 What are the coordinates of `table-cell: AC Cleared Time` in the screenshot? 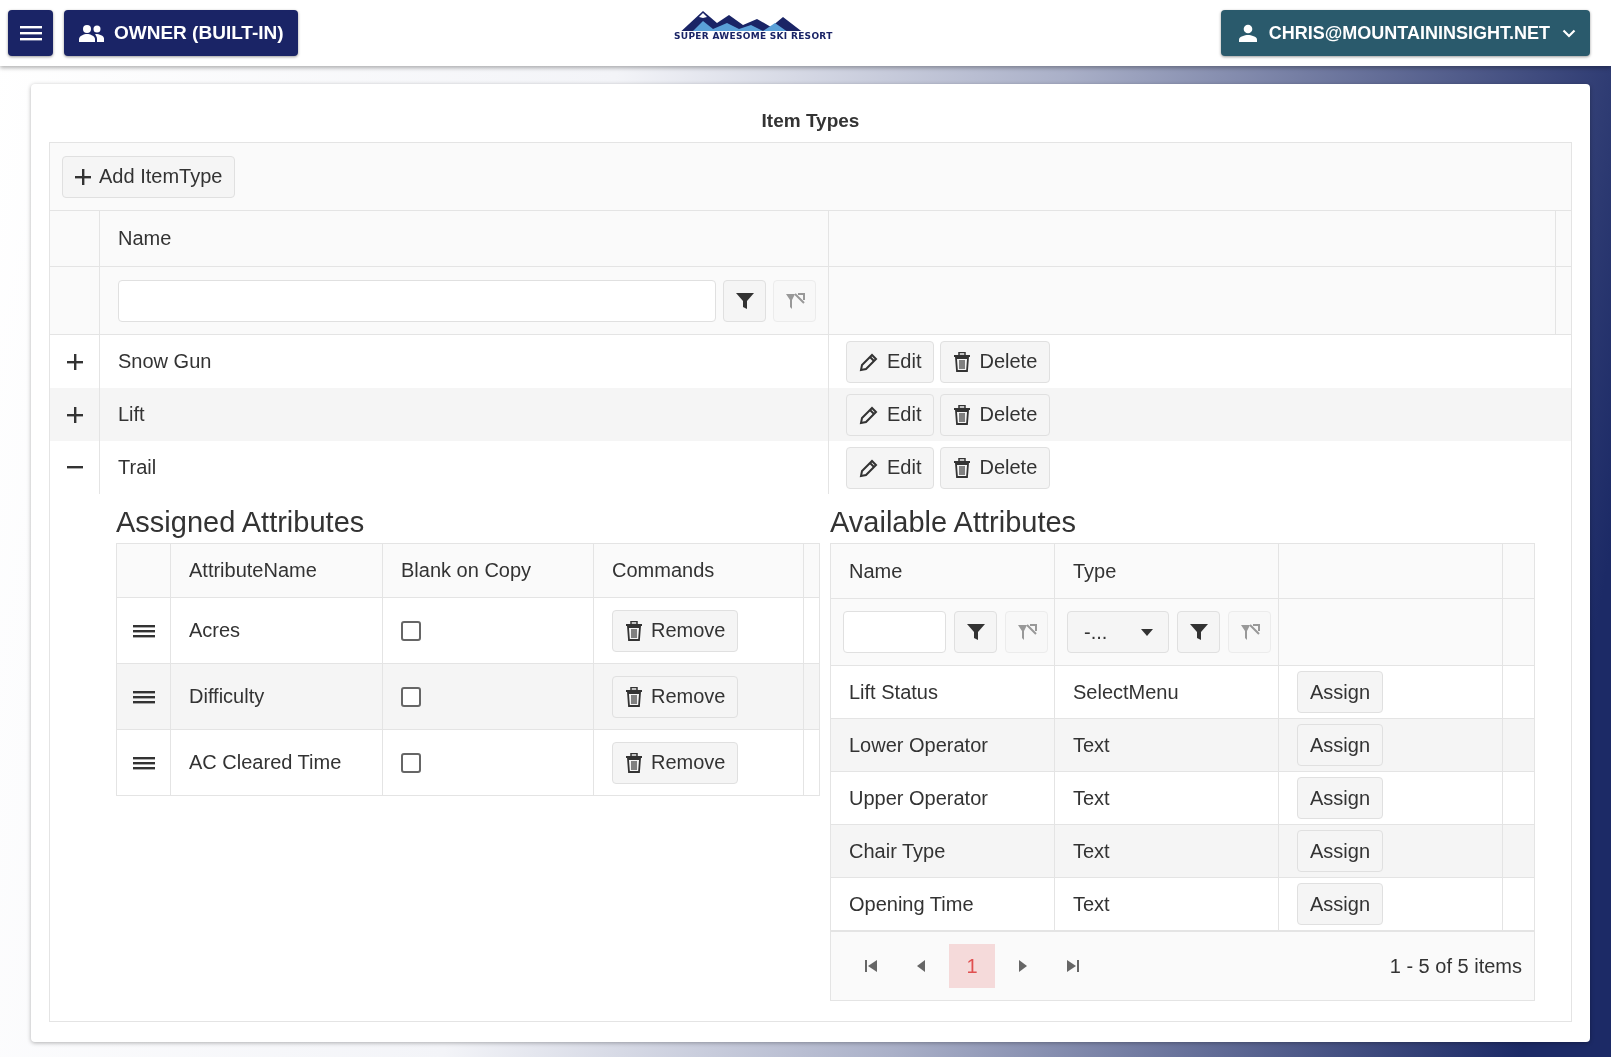 It's located at (265, 762).